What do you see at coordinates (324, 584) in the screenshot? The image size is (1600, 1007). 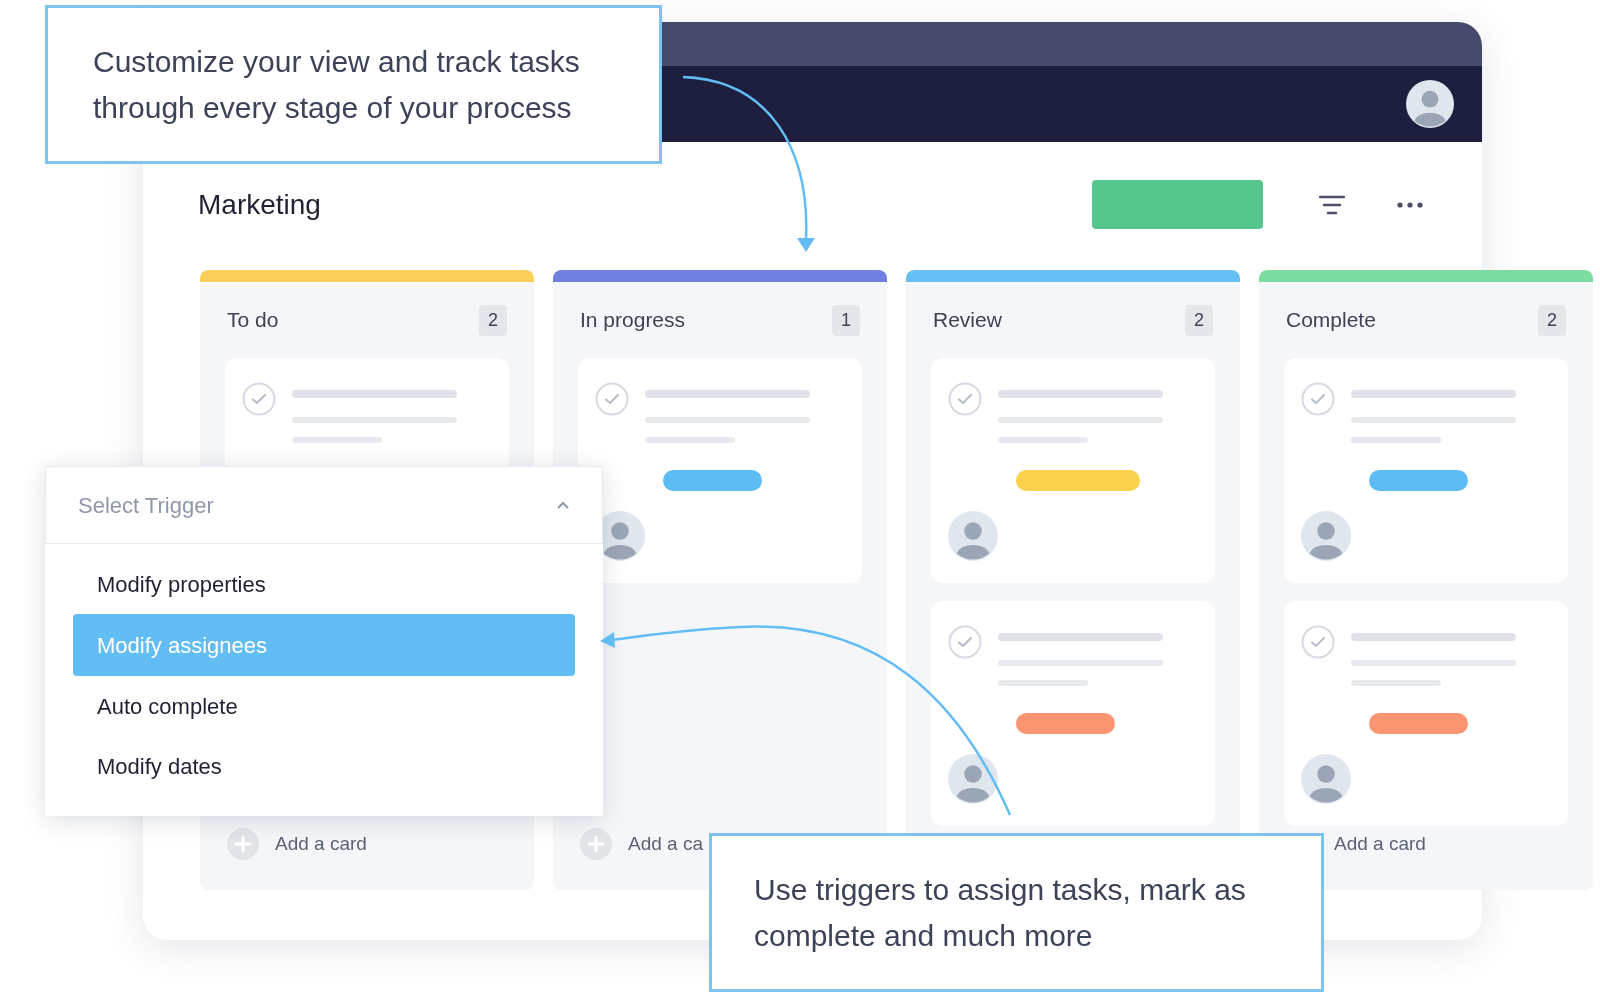 I see `trigger-option: Modify properties` at bounding box center [324, 584].